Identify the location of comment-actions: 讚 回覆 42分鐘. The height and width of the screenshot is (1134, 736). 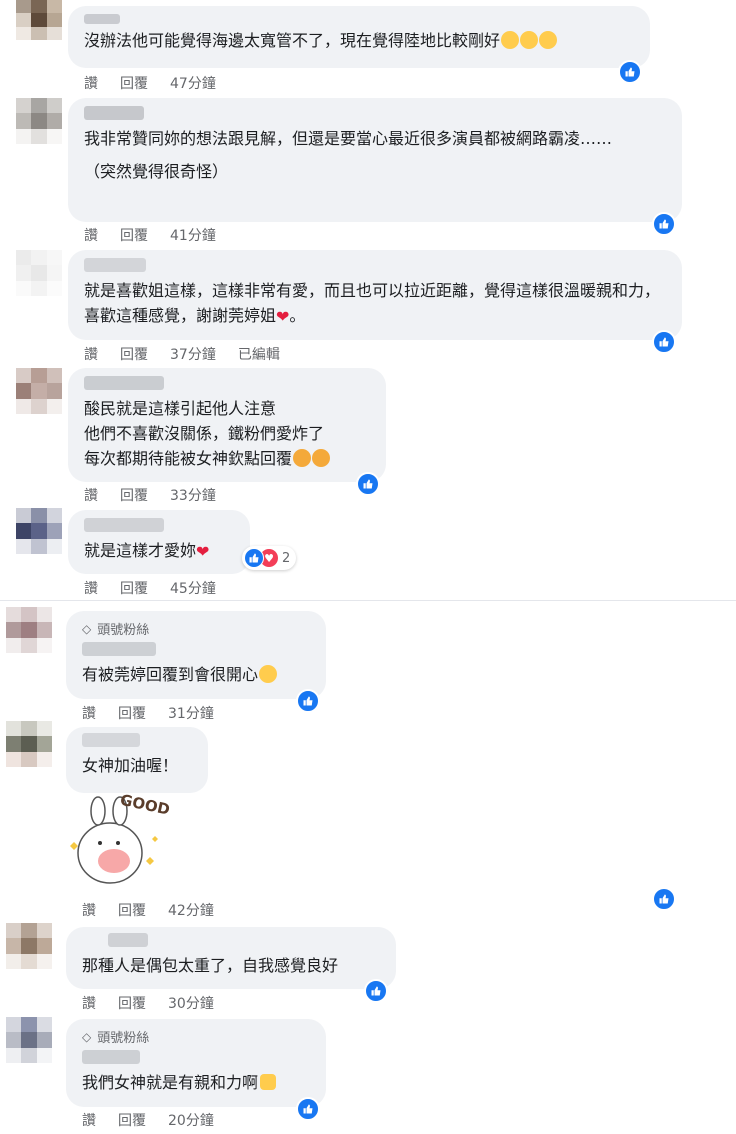
(148, 910).